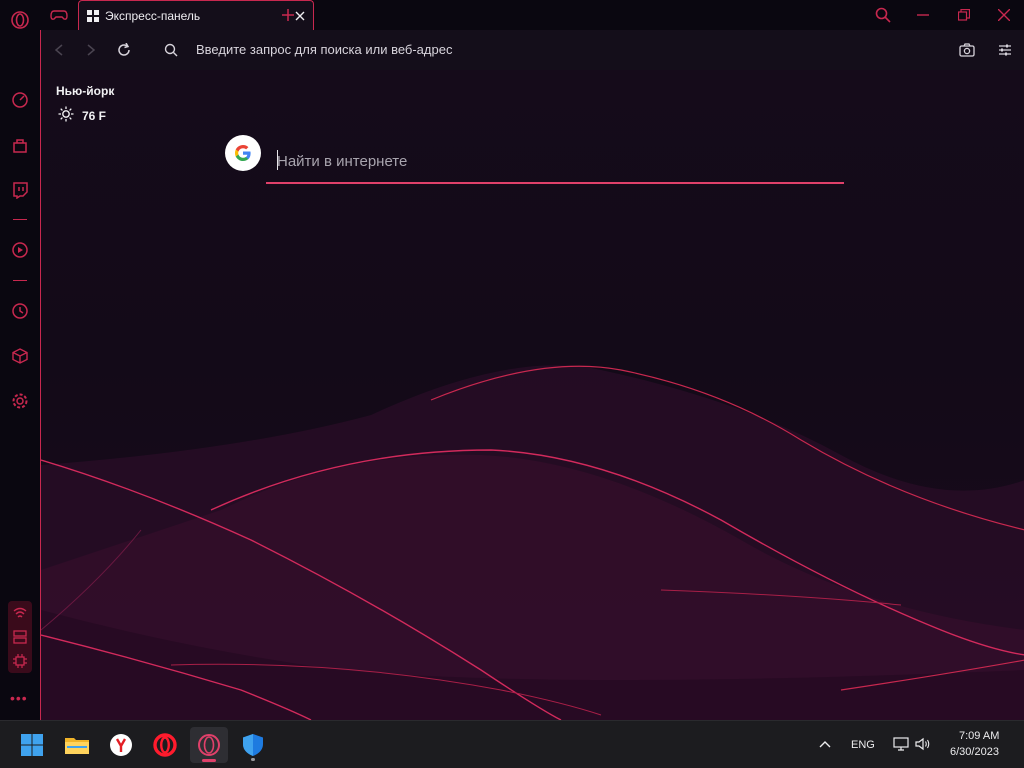 The width and height of the screenshot is (1024, 768). Describe the element at coordinates (20, 698) in the screenshot. I see `sidebar-more-icon: •••` at that location.